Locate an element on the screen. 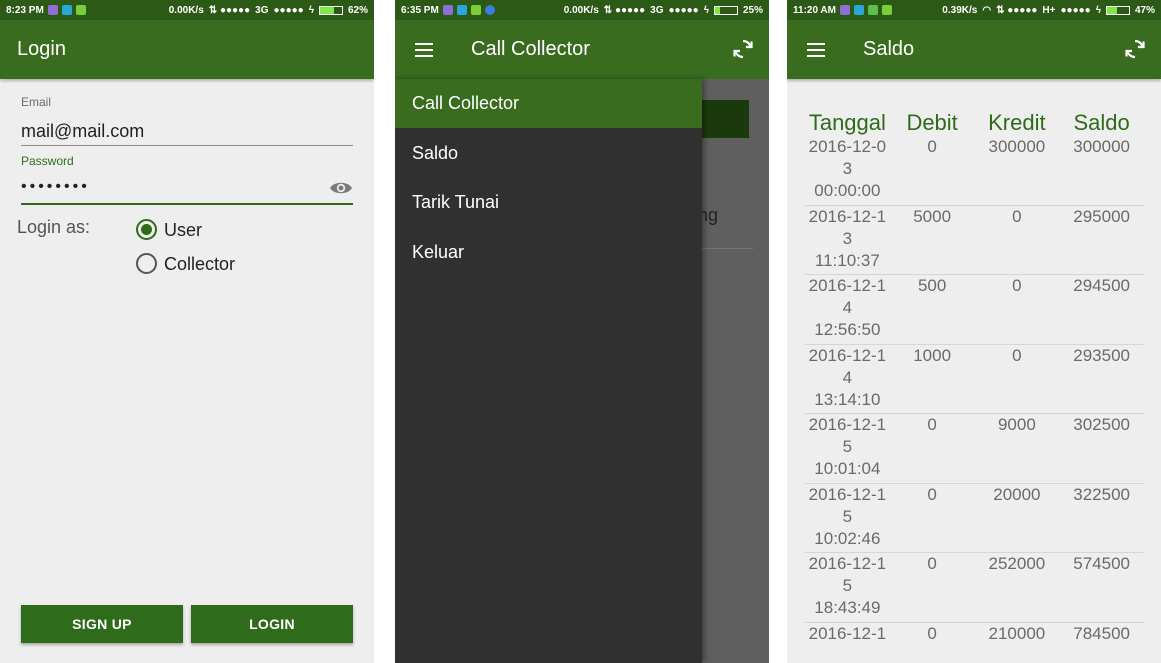 Image resolution: width=1161 pixels, height=663 pixels. app-bar: Saldo is located at coordinates (974, 49).